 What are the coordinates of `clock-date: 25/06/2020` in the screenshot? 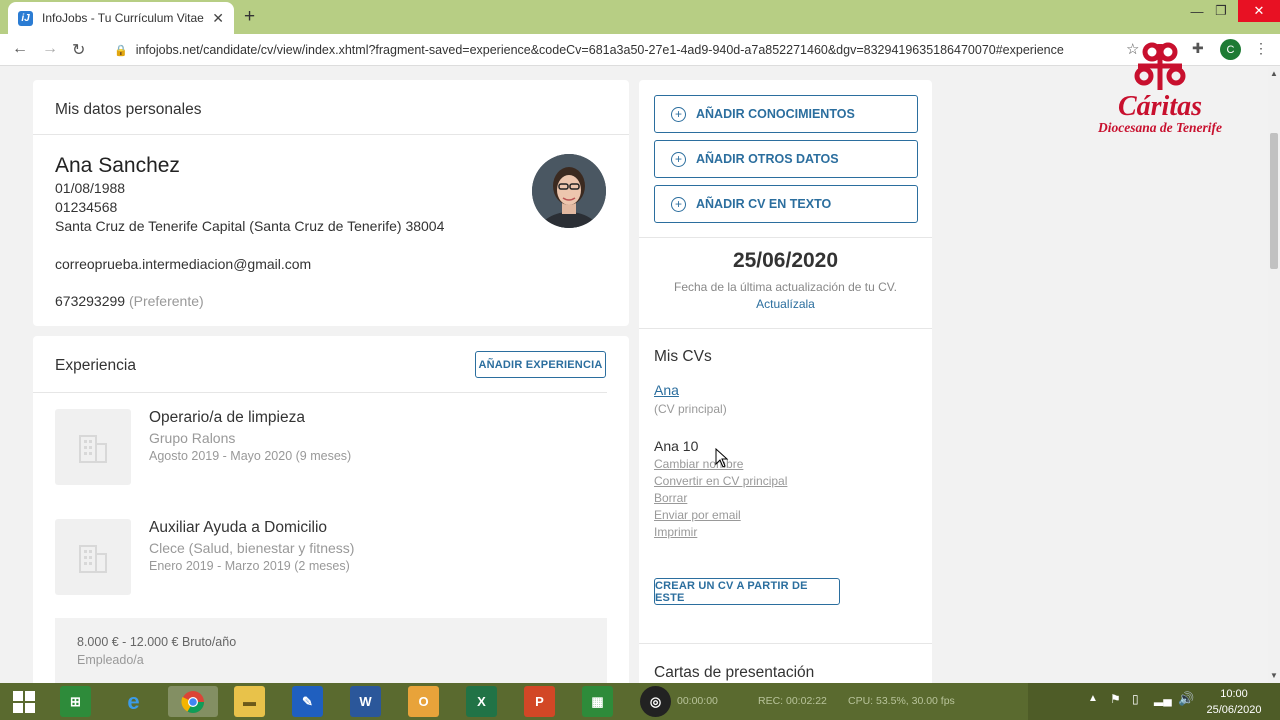 It's located at (1234, 710).